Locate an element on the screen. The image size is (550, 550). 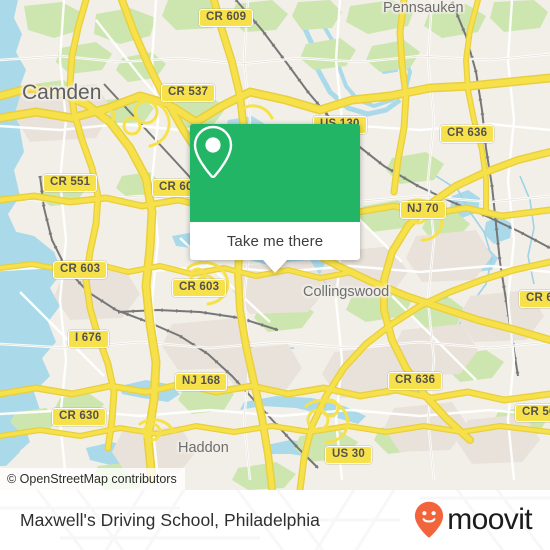
road-shield-nj-168: NJ 168 is located at coordinates (201, 382).